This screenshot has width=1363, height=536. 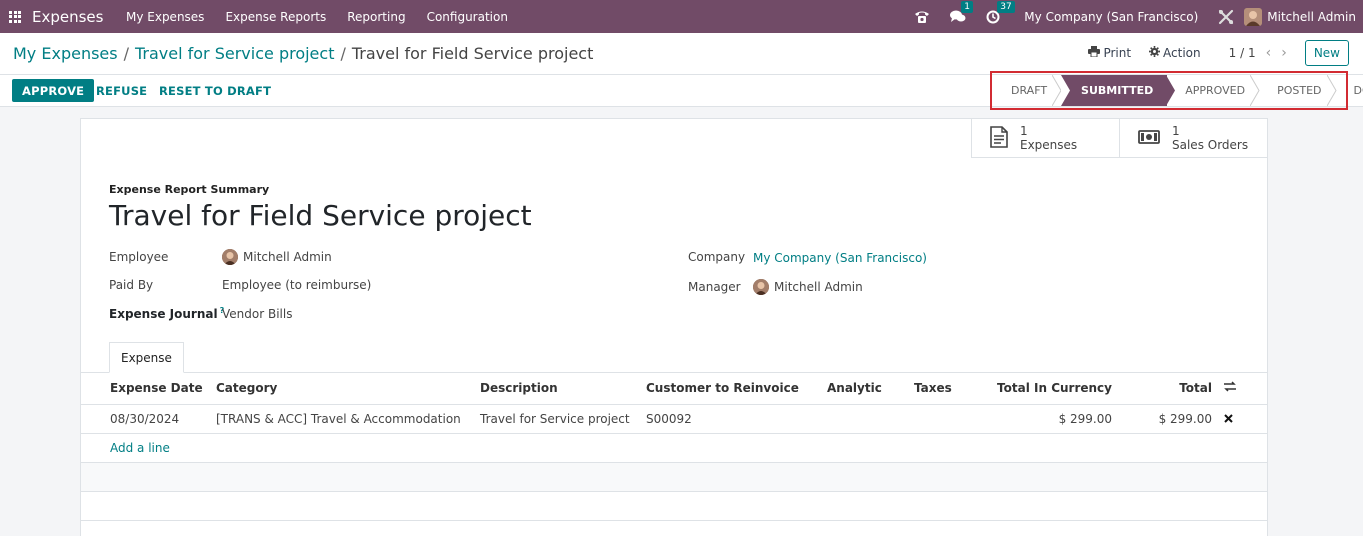 What do you see at coordinates (1242, 53) in the screenshot?
I see `pager-value: 1 / 1` at bounding box center [1242, 53].